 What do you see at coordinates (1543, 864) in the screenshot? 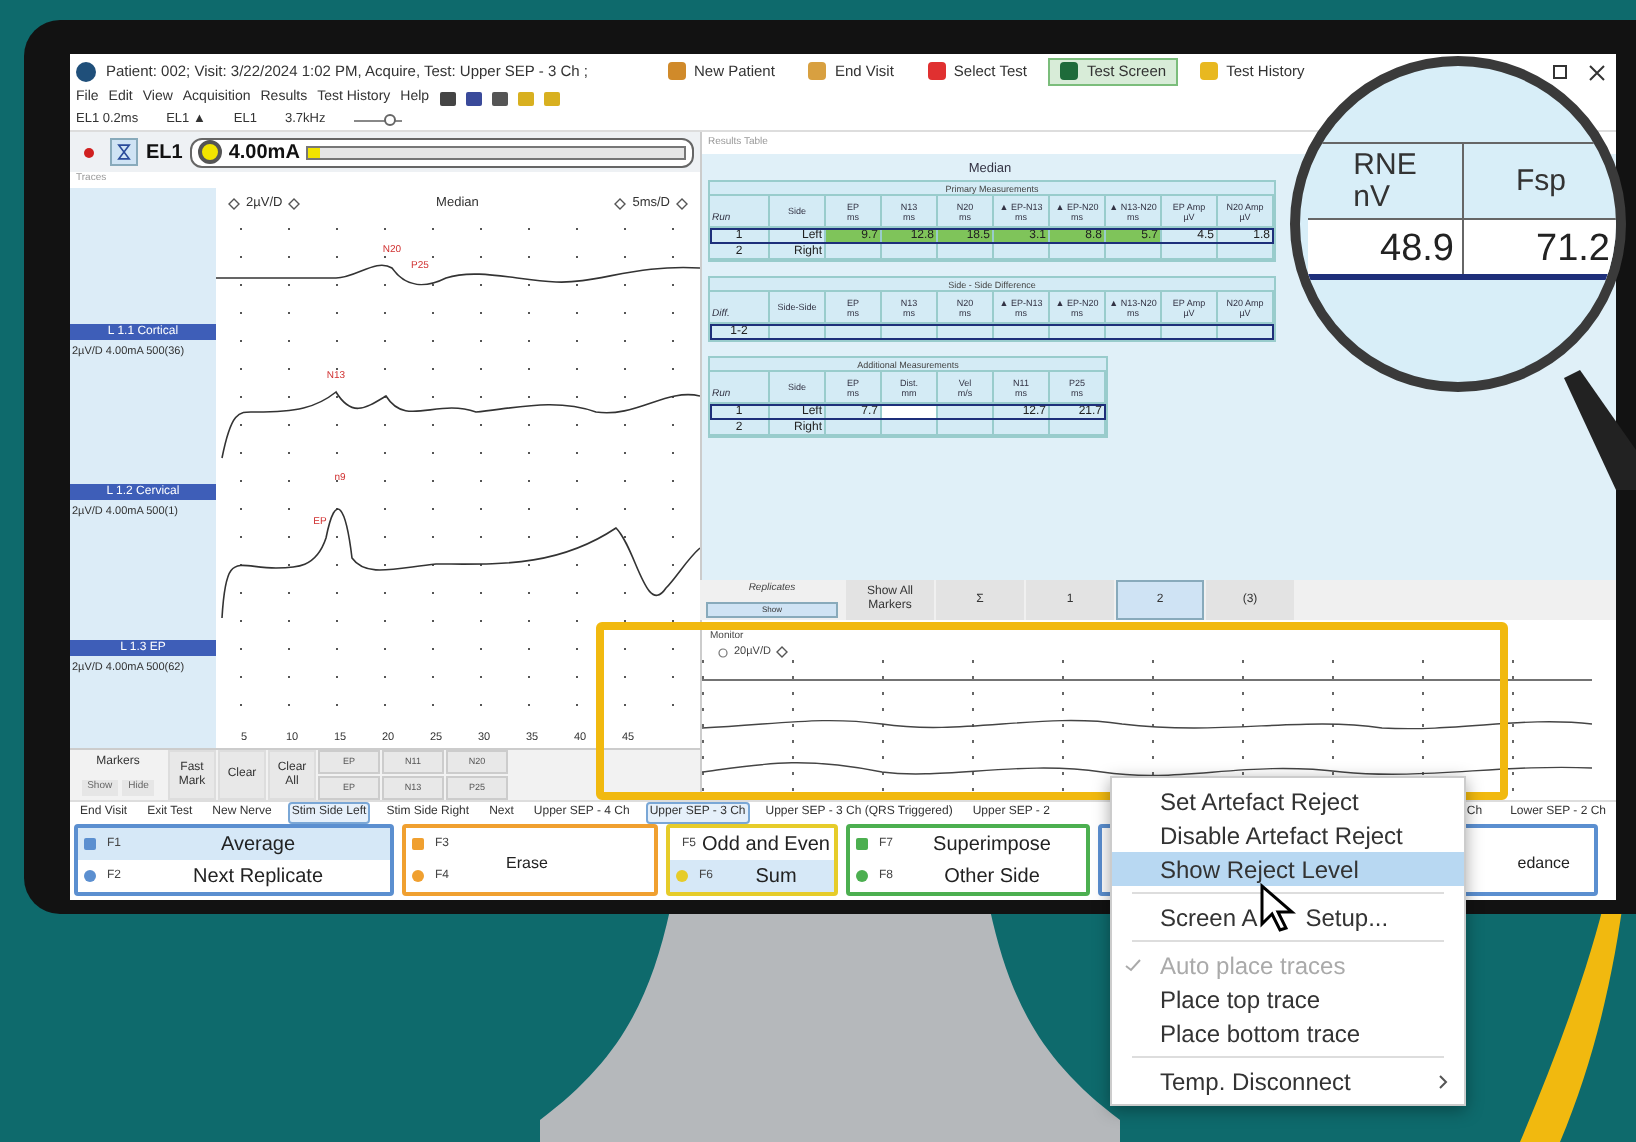
I see `function-key-label: edance` at bounding box center [1543, 864].